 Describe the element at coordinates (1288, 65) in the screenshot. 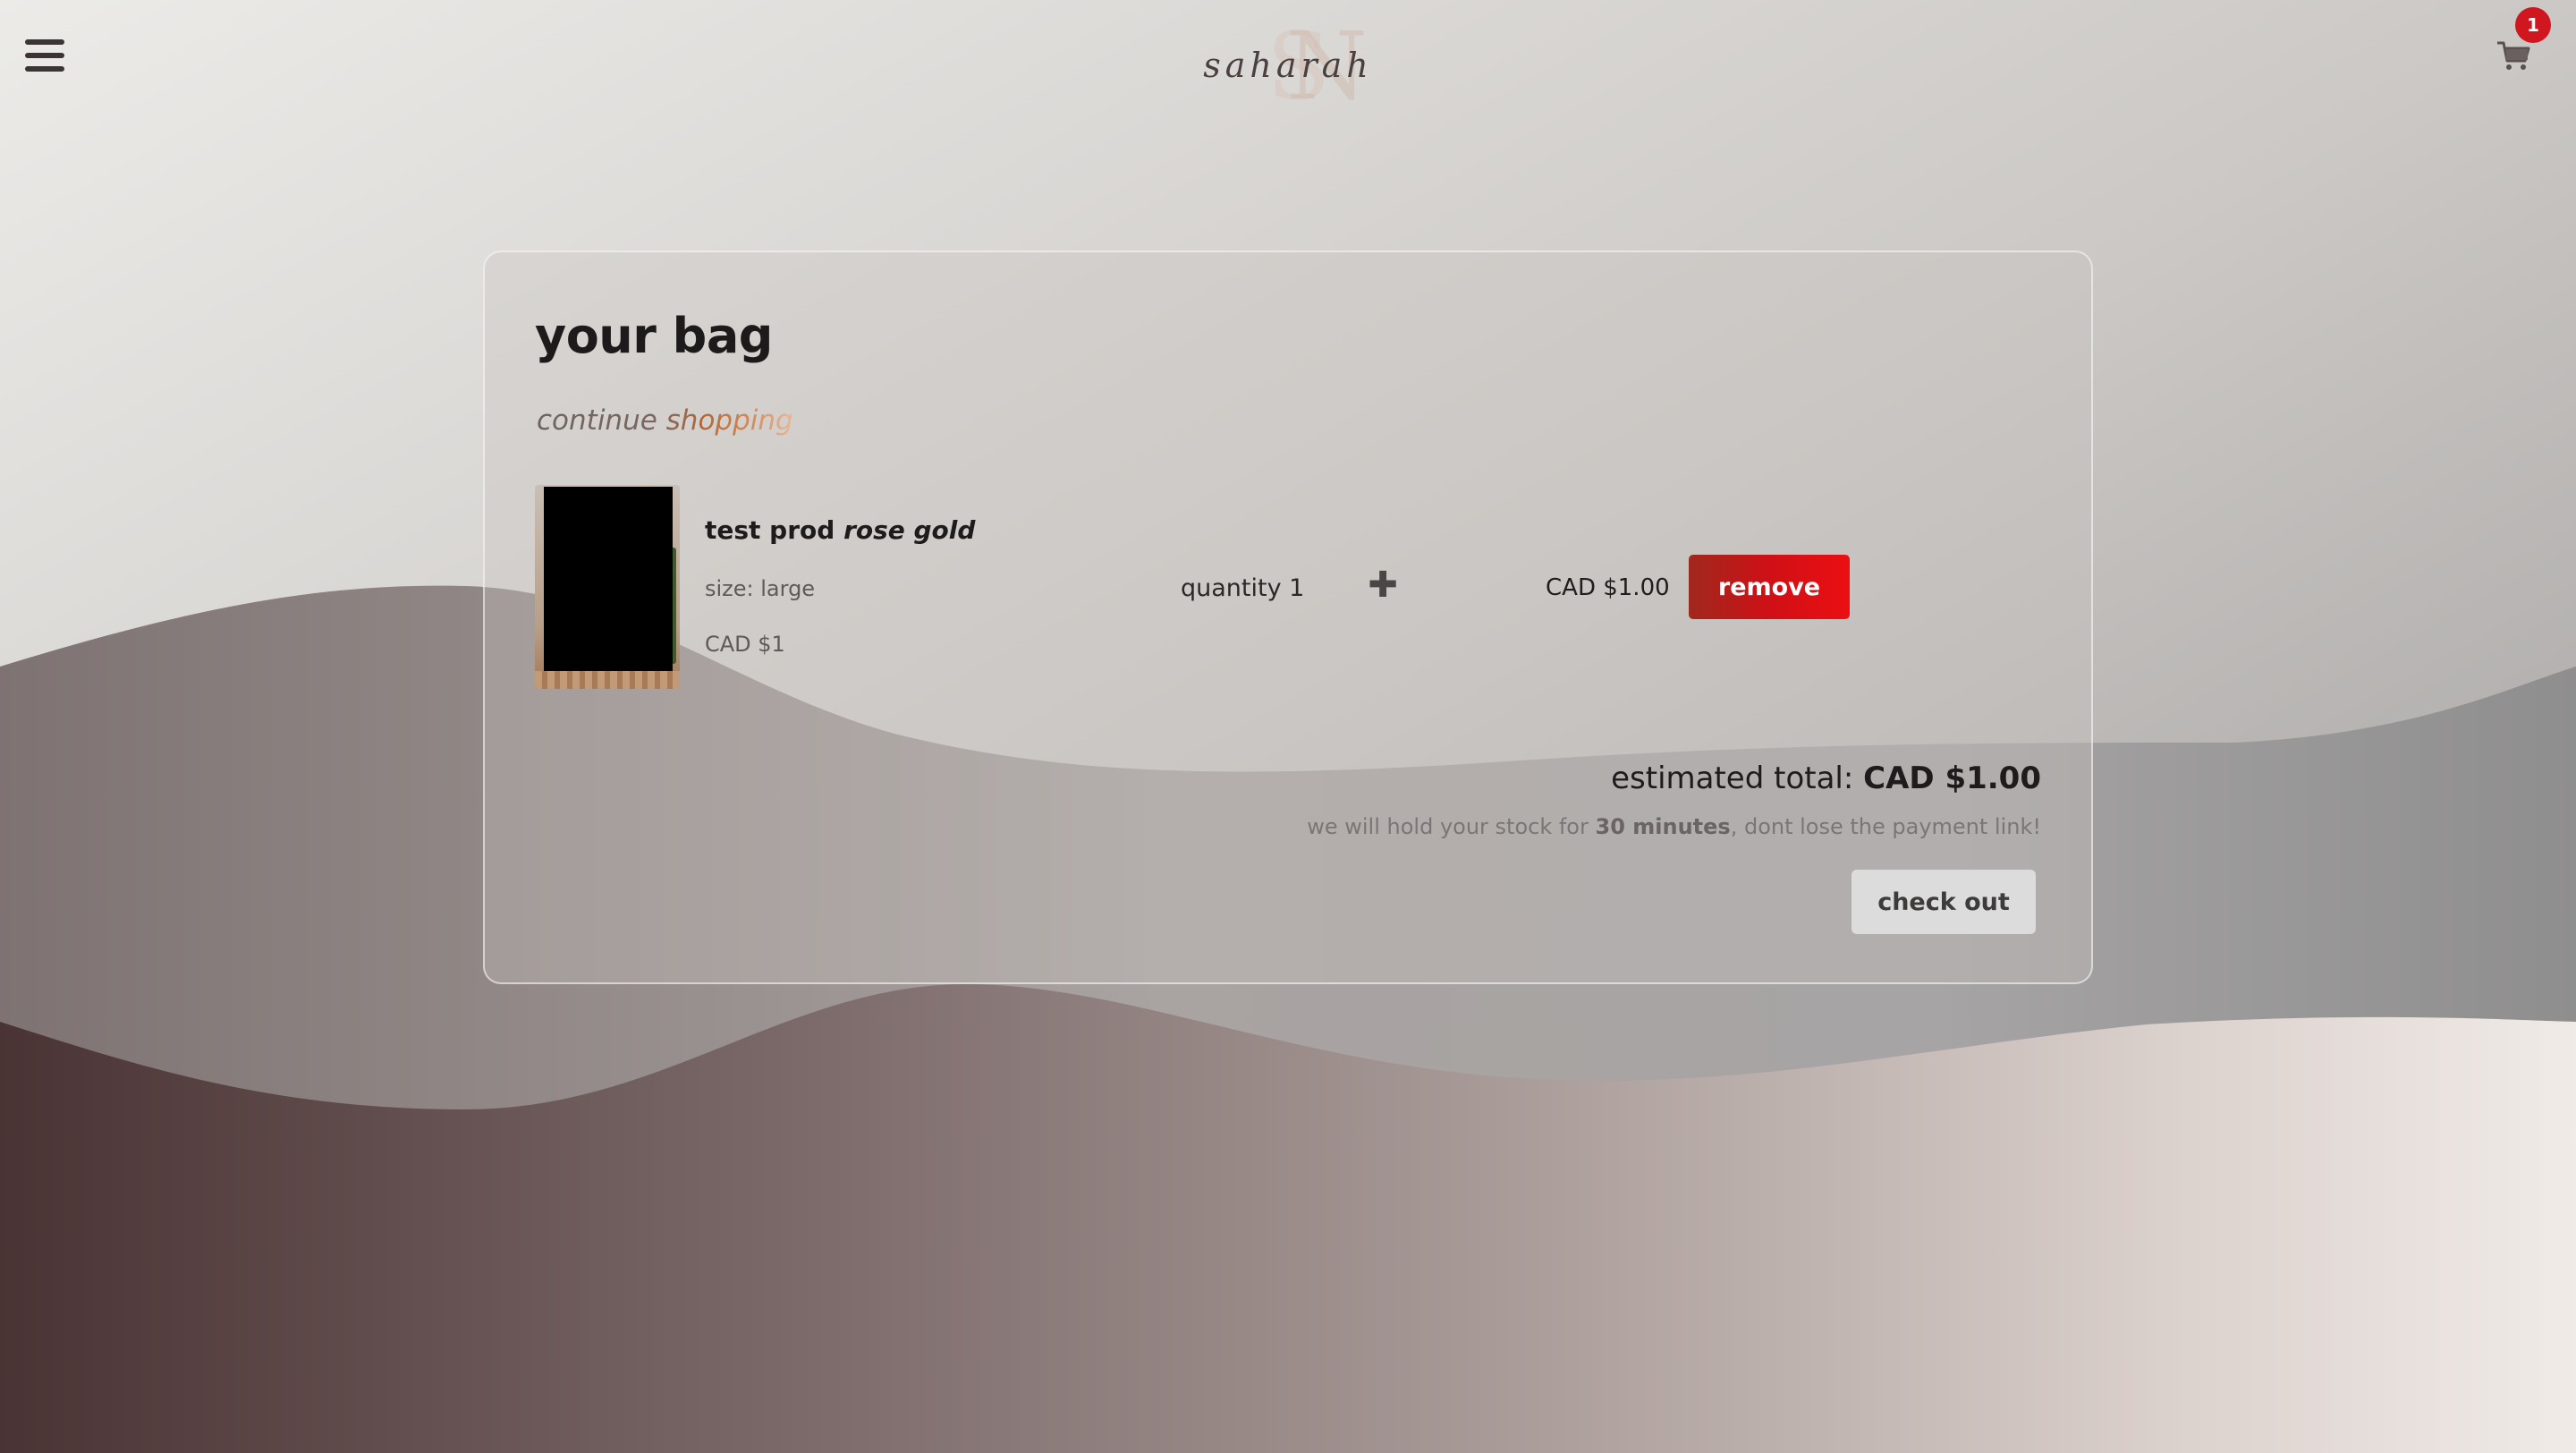

I see `logo-wordmark: saharah` at that location.